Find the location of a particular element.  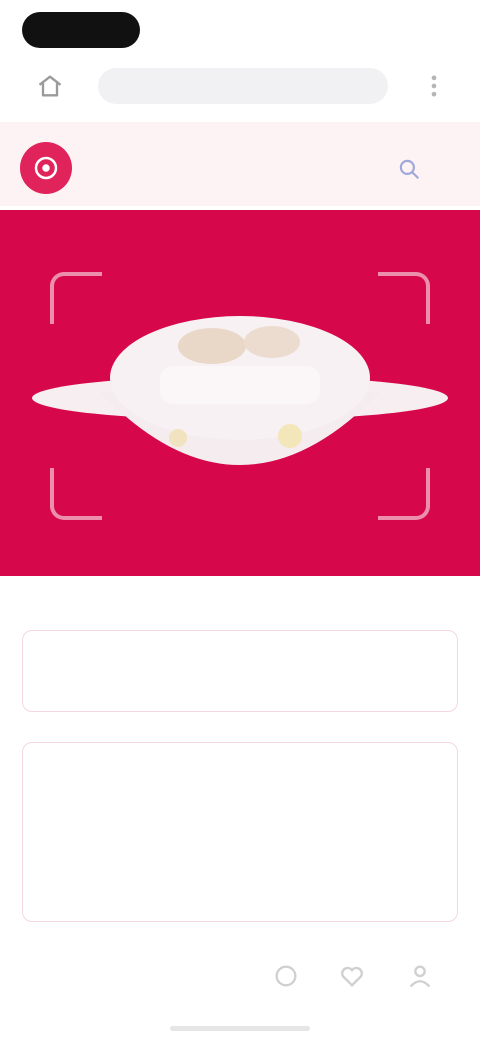

status-bar is located at coordinates (240, 30).